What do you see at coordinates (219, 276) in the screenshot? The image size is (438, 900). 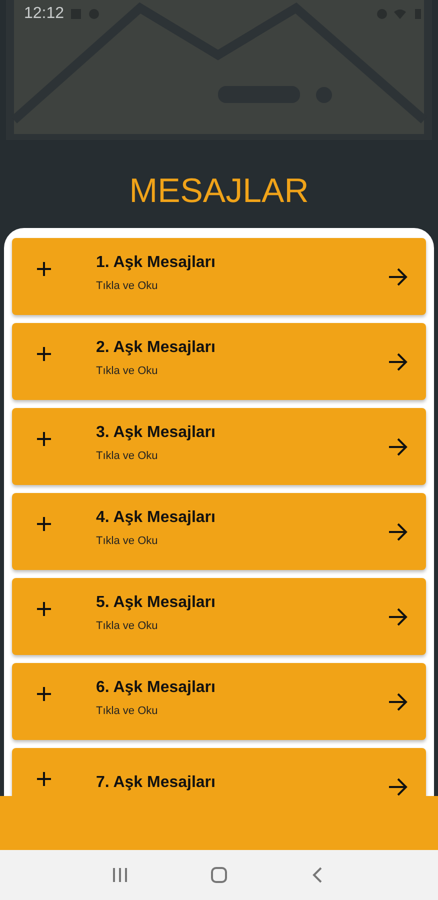 I see `message-category-item: 1. Aşk Mesajları Tıkla ve Oku` at bounding box center [219, 276].